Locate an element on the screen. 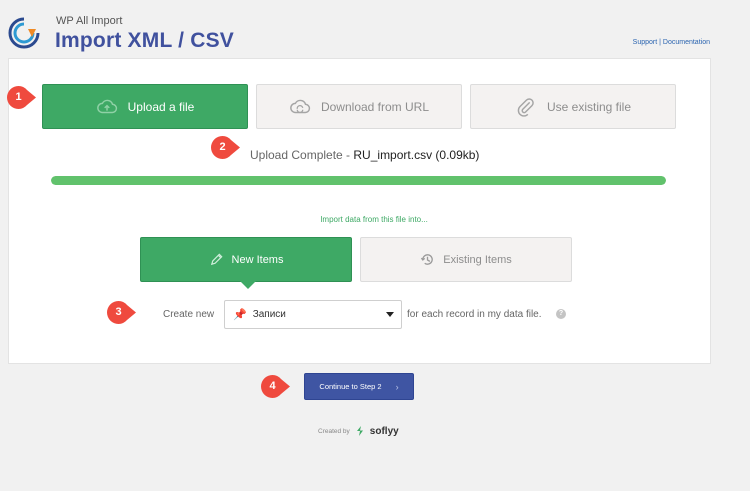  upload-status: Upload Complete - RU_import.csv (0.09kb) is located at coordinates (364, 155).